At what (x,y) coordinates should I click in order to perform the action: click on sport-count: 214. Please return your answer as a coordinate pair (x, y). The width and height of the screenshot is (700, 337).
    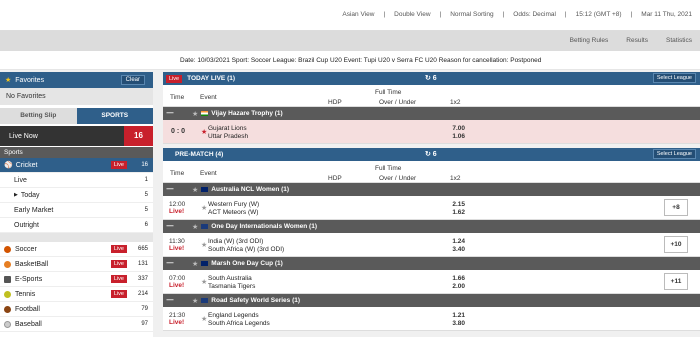
    Looking at the image, I should click on (142, 294).